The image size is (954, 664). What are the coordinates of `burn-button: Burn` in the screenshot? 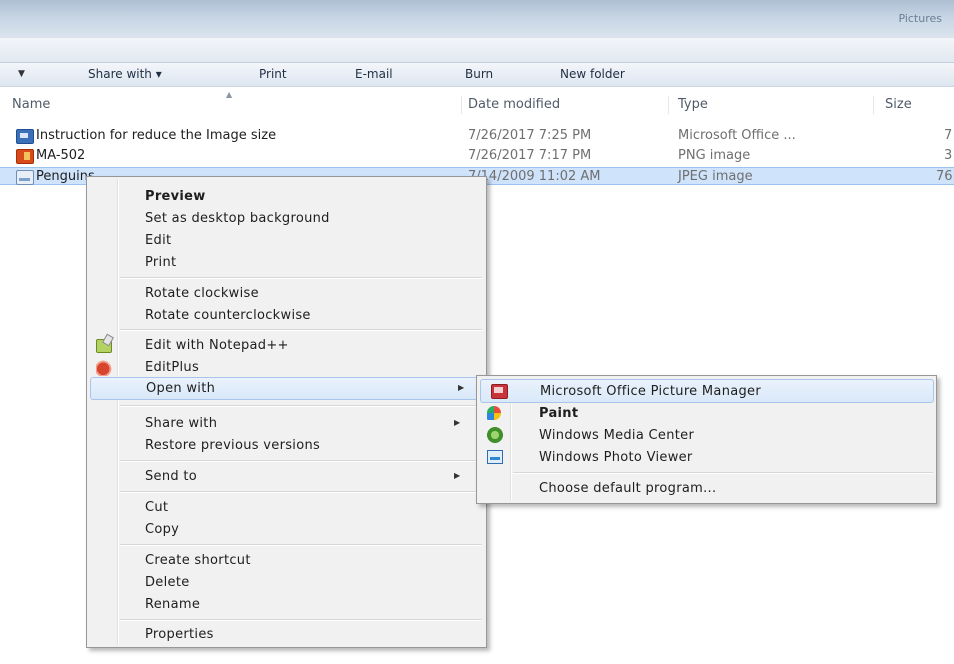 It's located at (479, 74).